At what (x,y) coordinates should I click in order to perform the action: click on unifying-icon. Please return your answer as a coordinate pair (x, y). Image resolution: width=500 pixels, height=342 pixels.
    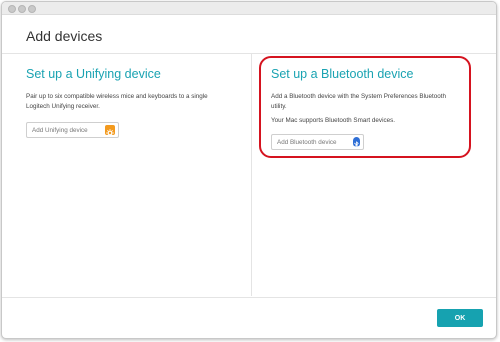
    Looking at the image, I should click on (110, 131).